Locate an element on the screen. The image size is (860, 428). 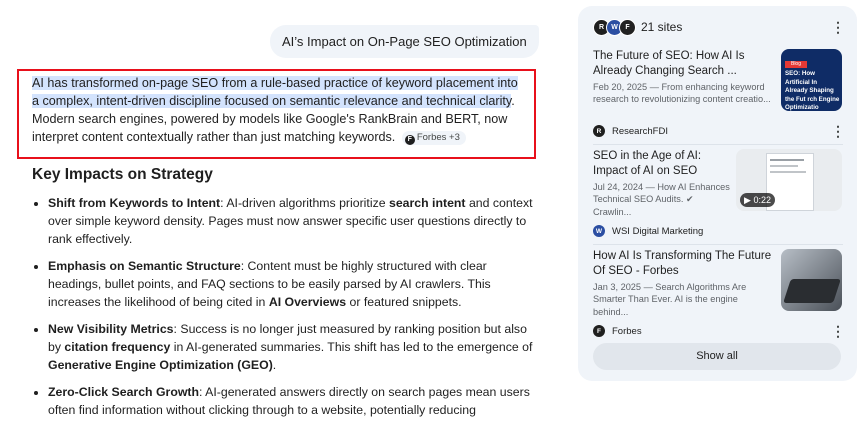
point-title: Shift from Keywords to Intent is located at coordinates (134, 203).